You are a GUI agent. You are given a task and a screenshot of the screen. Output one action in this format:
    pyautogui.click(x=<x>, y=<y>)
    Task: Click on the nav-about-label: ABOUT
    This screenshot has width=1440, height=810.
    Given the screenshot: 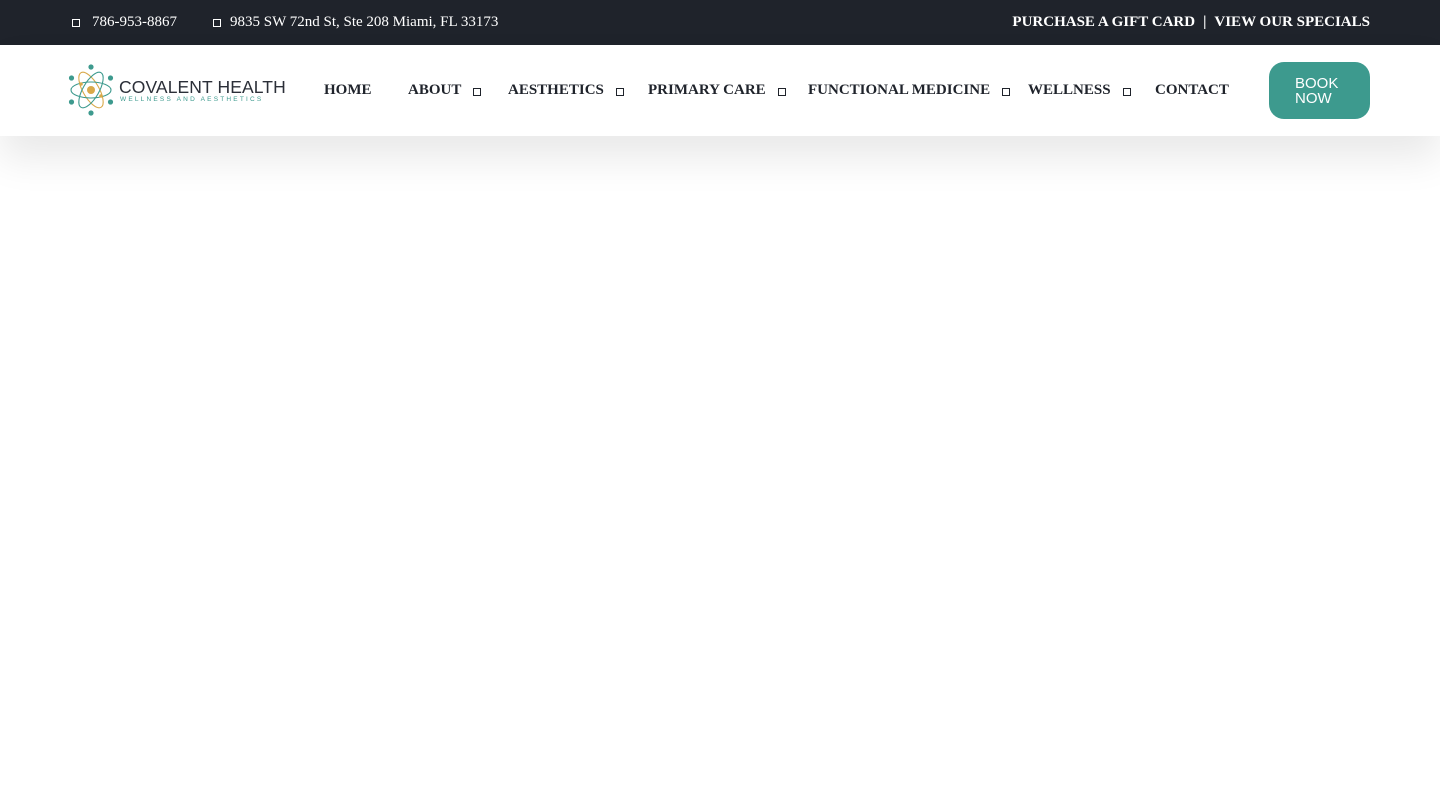 What is the action you would take?
    pyautogui.click(x=435, y=90)
    